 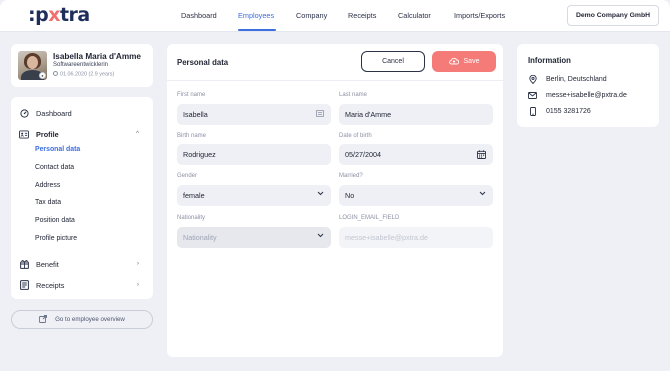 I want to click on nav-active-indicator, so click(x=257, y=30).